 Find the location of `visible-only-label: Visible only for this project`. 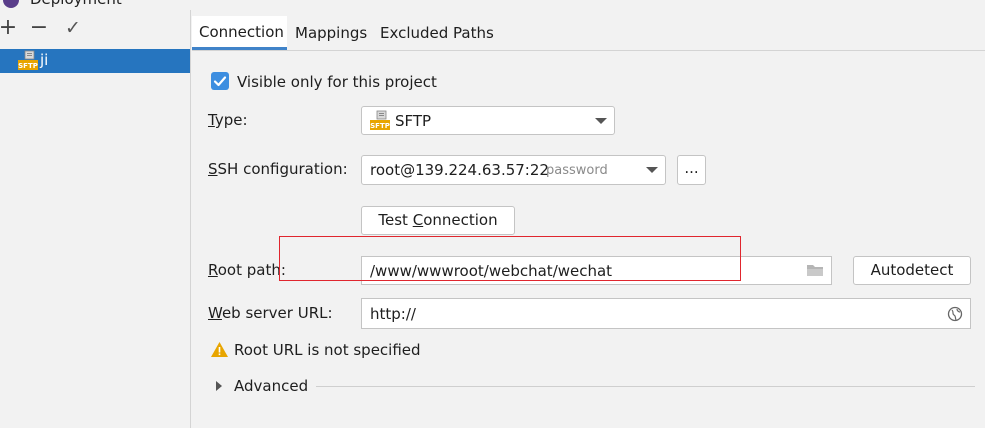

visible-only-label: Visible only for this project is located at coordinates (337, 82).